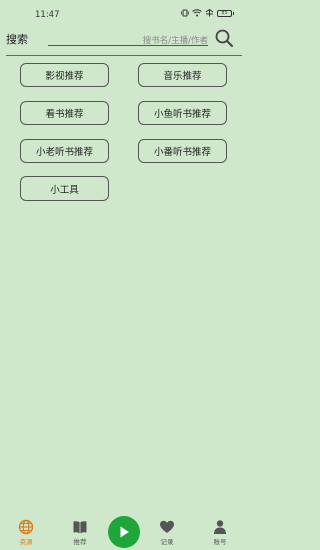  I want to click on books-recommend-button: 看书推荐, so click(64, 113).